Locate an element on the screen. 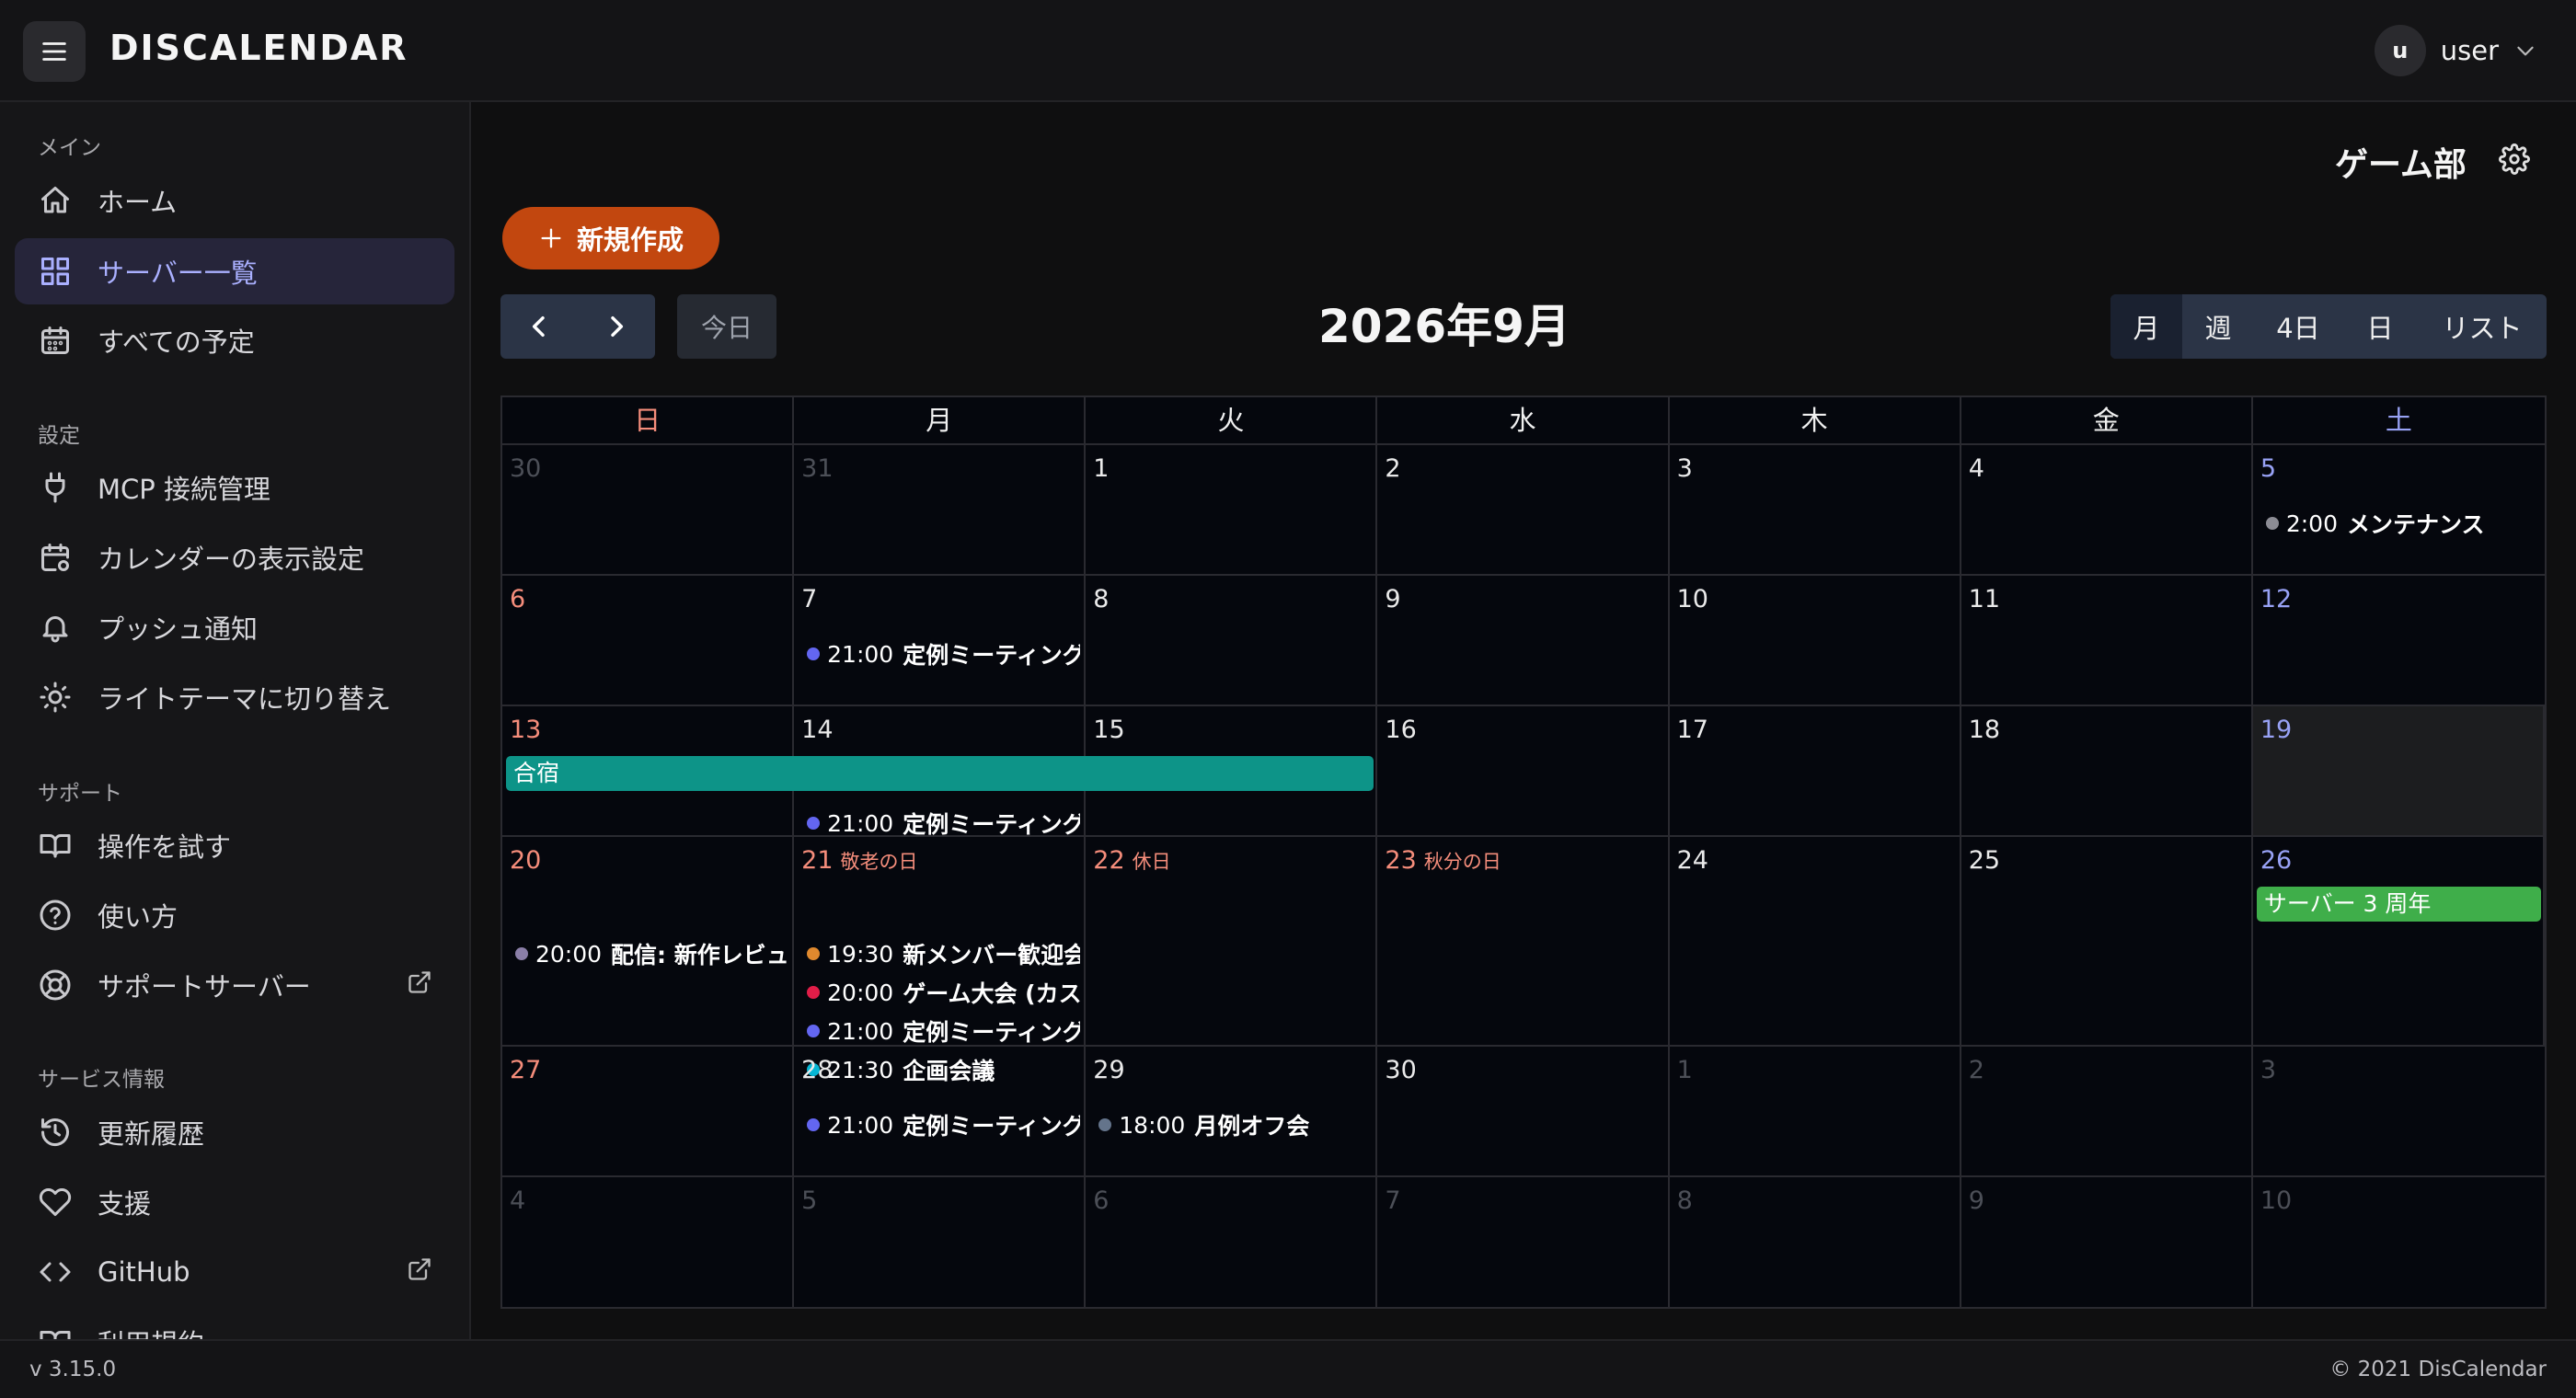 The image size is (2576, 1398). sidebar-item-server-list: サーバー一覧 is located at coordinates (234, 271).